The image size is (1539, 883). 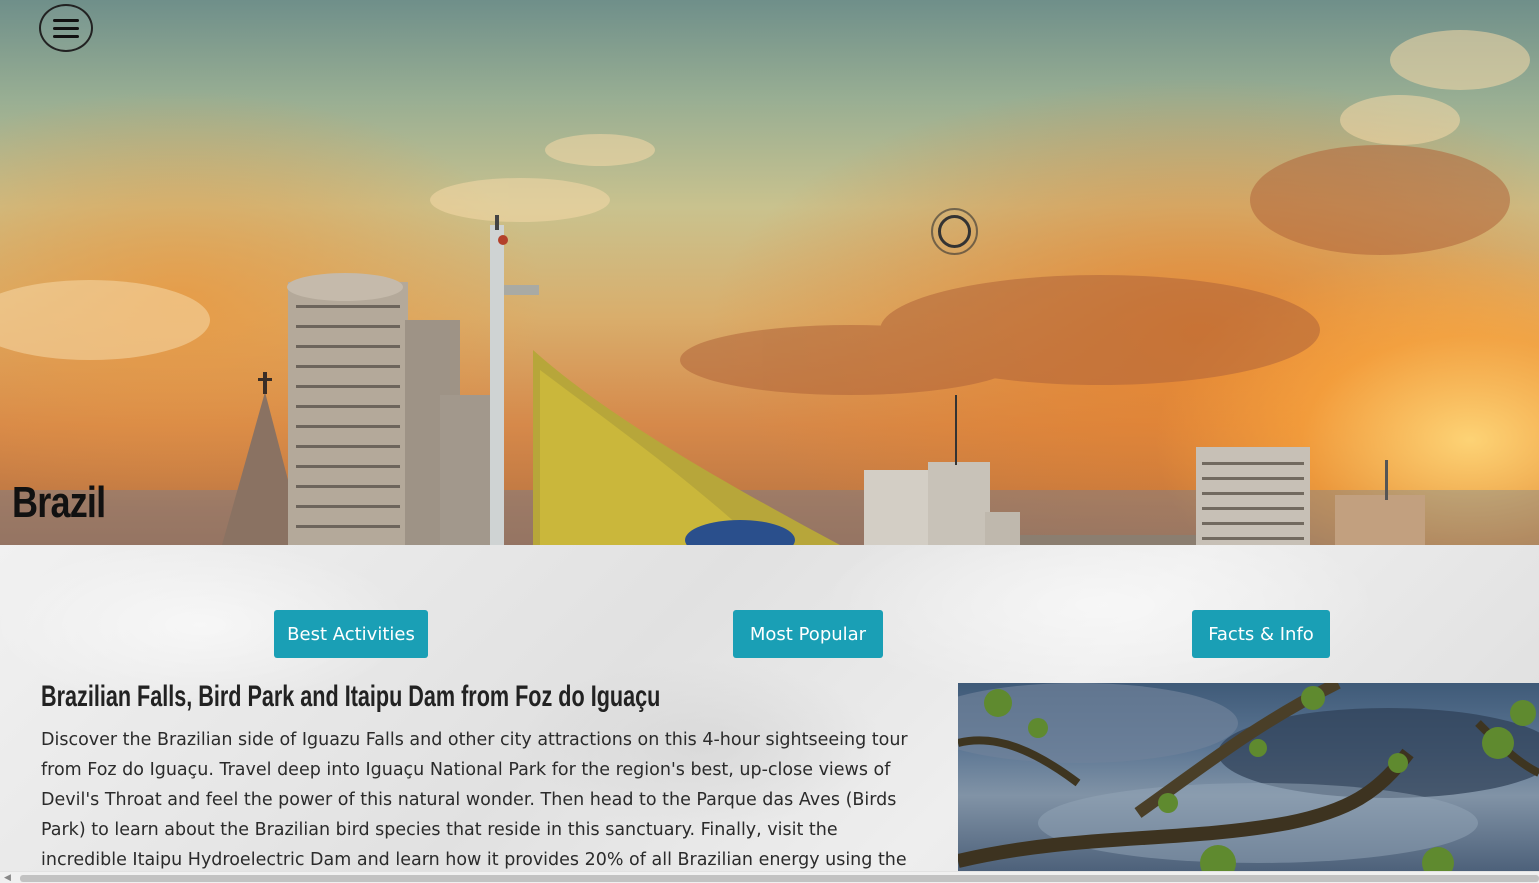 I want to click on scrollbar-thumb, so click(x=779, y=878).